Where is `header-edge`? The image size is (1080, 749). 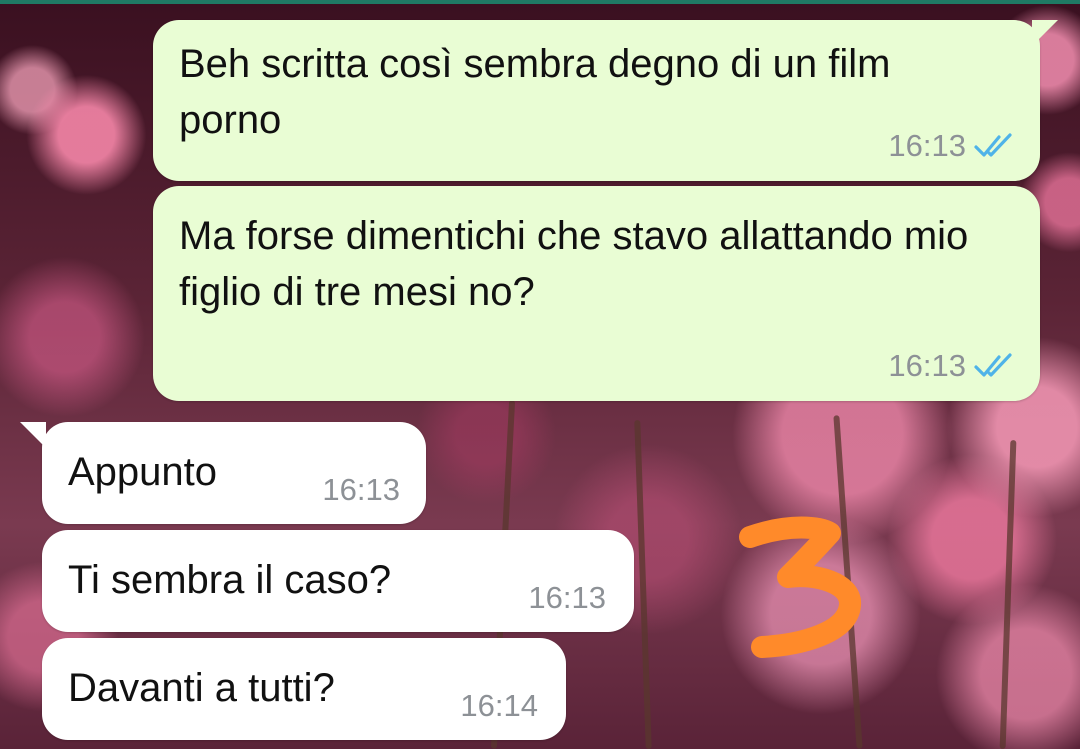
header-edge is located at coordinates (540, 2).